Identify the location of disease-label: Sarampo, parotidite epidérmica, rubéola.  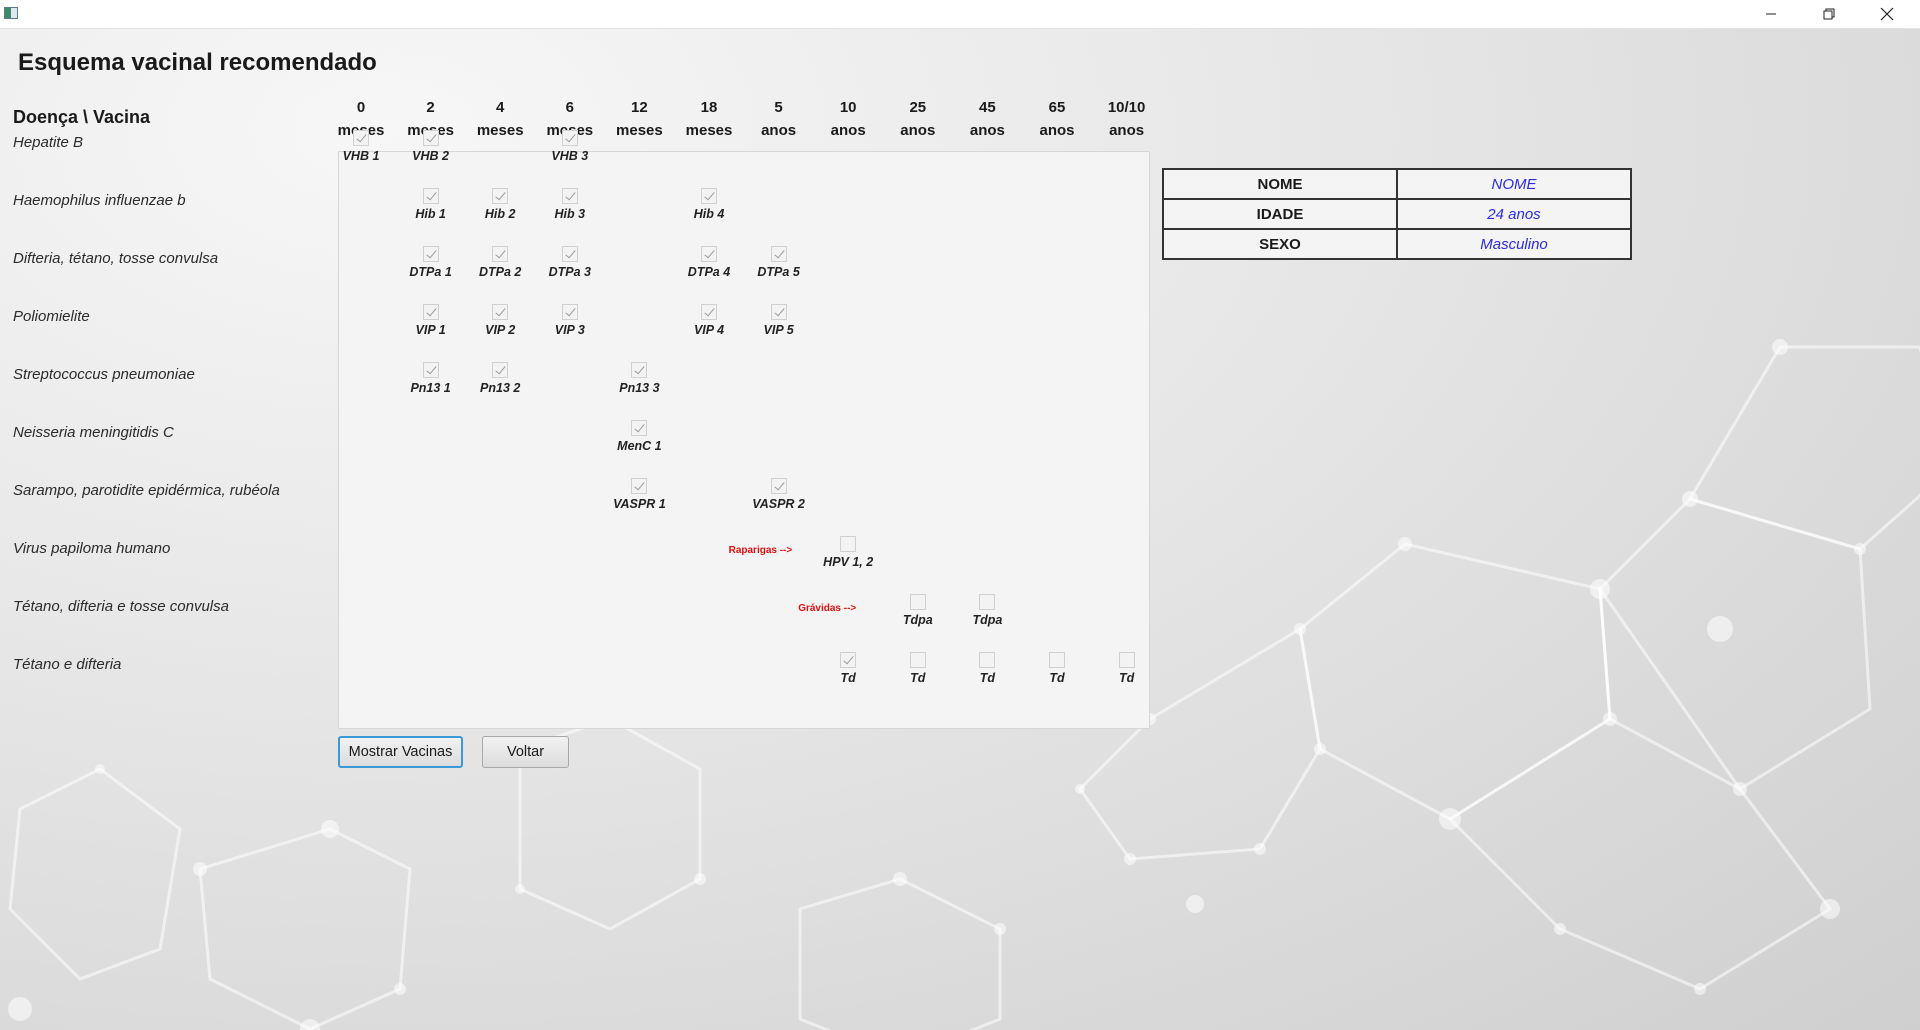
(146, 490).